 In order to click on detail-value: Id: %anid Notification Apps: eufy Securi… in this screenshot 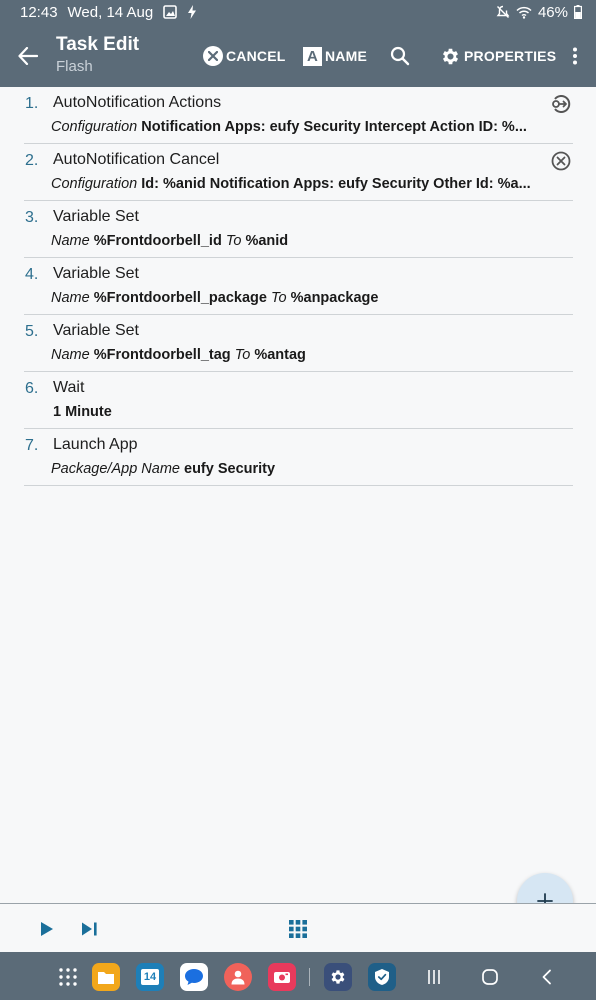, I will do `click(336, 184)`.